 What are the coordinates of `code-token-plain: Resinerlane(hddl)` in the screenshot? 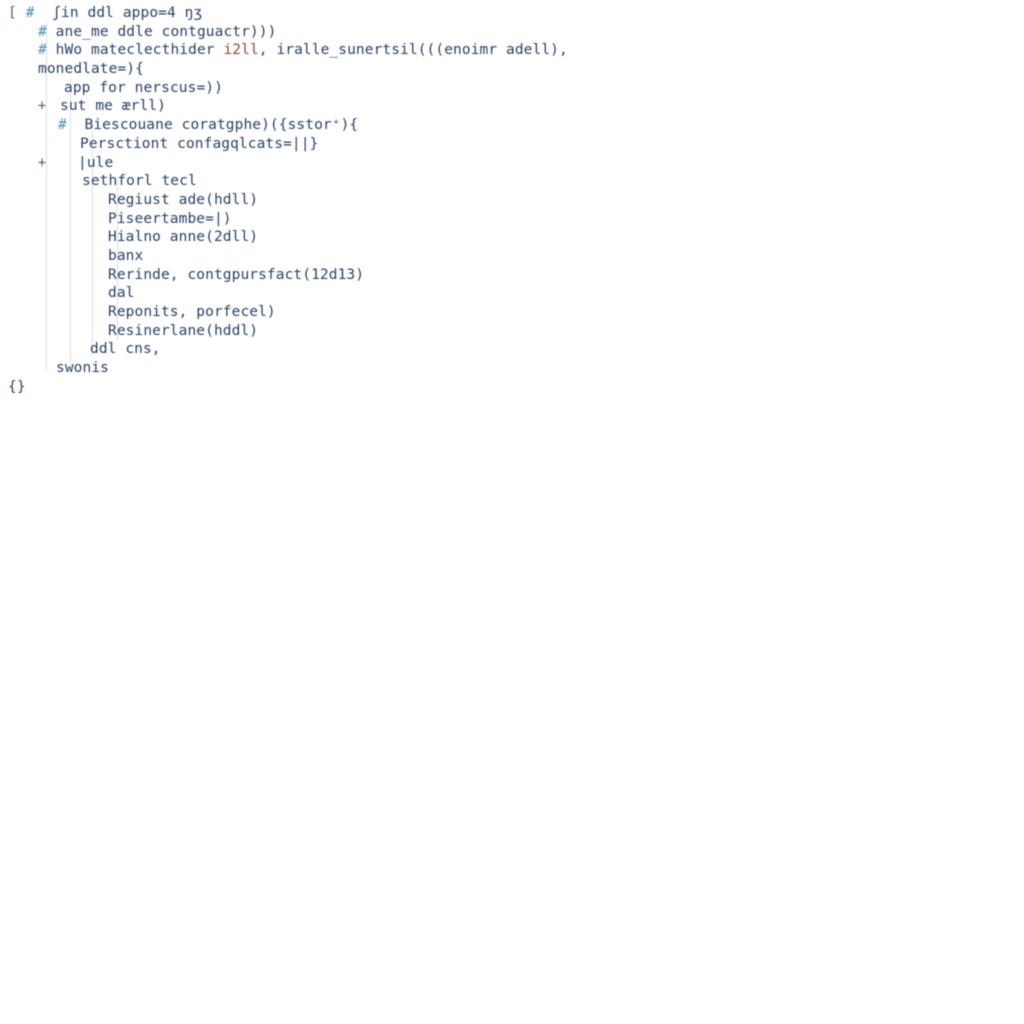 It's located at (183, 330).